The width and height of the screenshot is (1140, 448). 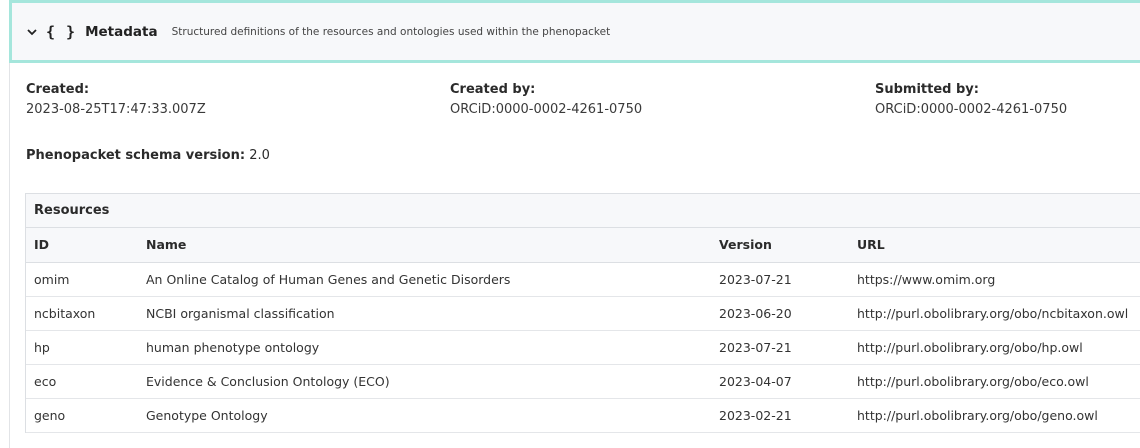 What do you see at coordinates (82, 415) in the screenshot?
I see `cell-id: geno` at bounding box center [82, 415].